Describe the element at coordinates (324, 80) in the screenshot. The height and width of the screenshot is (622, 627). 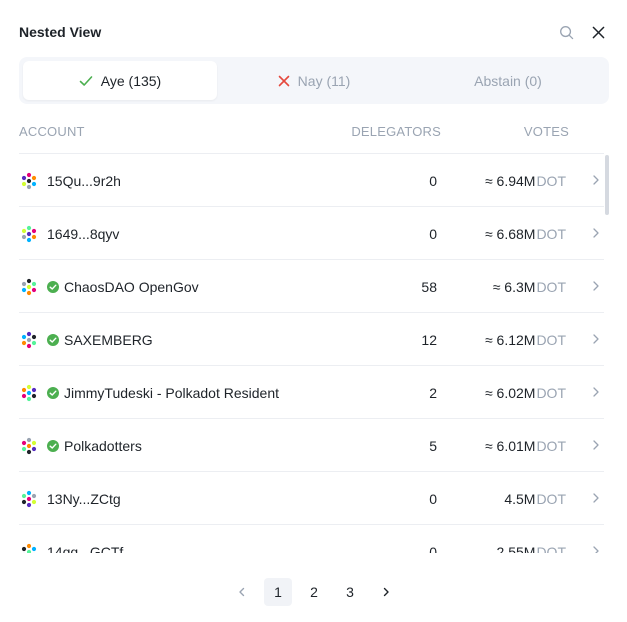
I see `tab-nay-label: Nay (11)` at that location.